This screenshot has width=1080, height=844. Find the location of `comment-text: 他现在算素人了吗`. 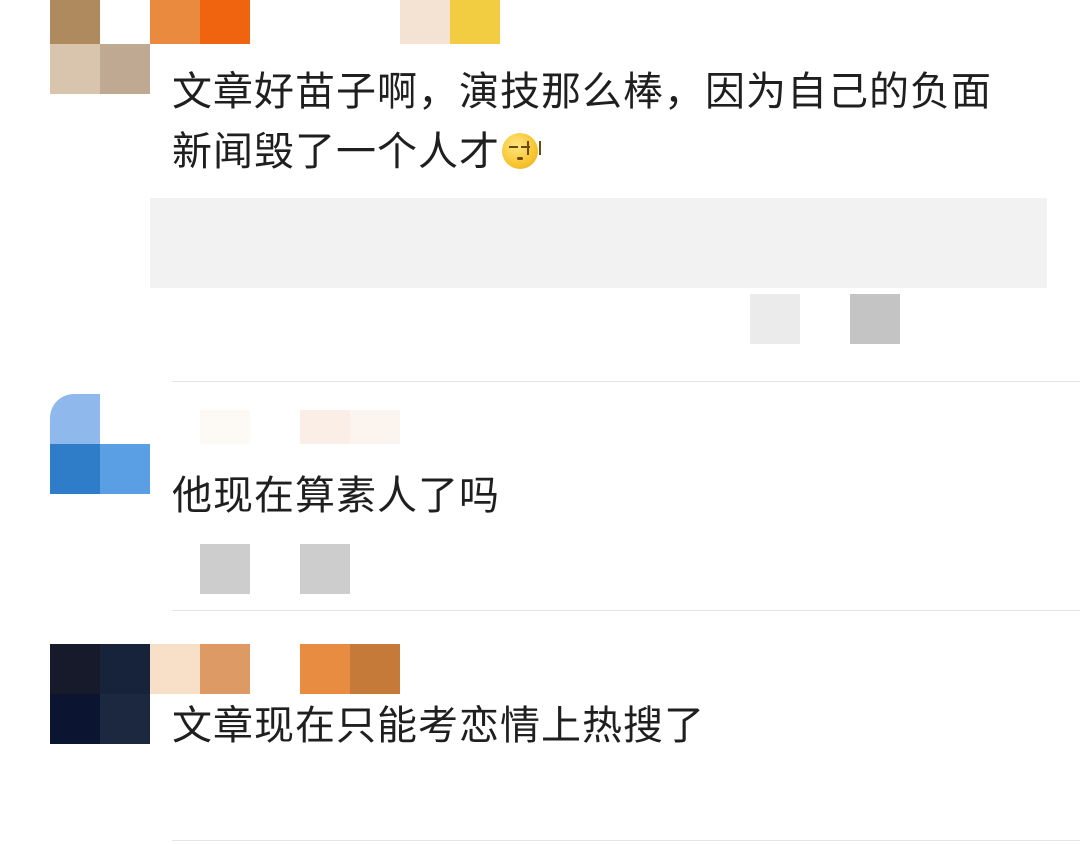

comment-text: 他现在算素人了吗 is located at coordinates (336, 496).